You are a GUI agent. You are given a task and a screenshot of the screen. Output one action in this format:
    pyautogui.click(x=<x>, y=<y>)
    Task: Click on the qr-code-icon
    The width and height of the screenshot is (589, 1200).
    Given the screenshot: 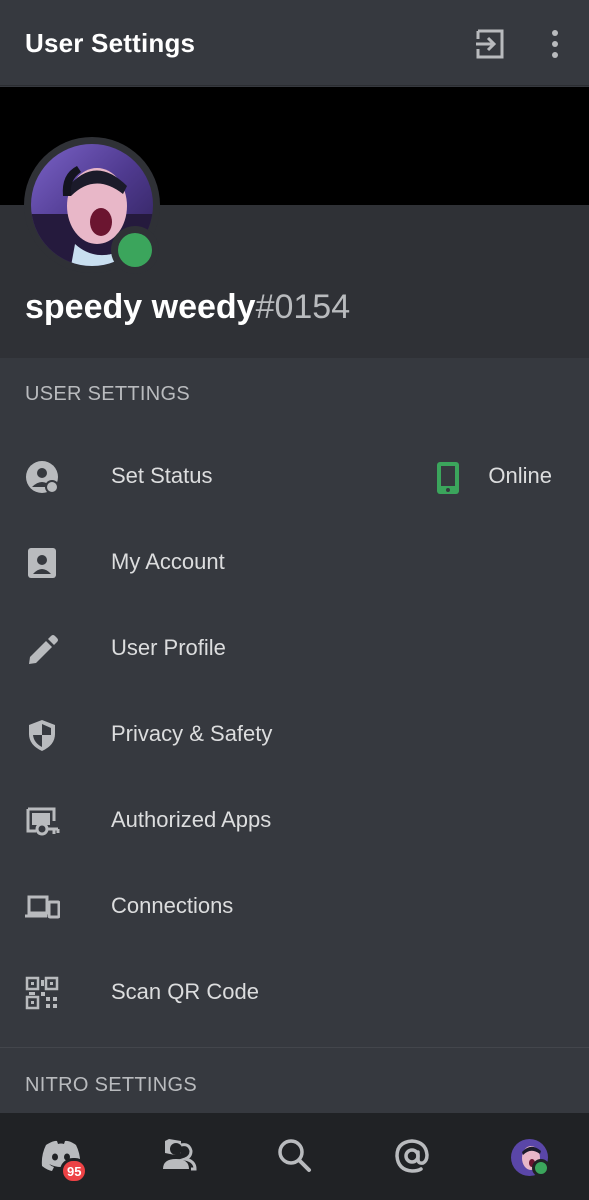 What is the action you would take?
    pyautogui.click(x=42, y=993)
    